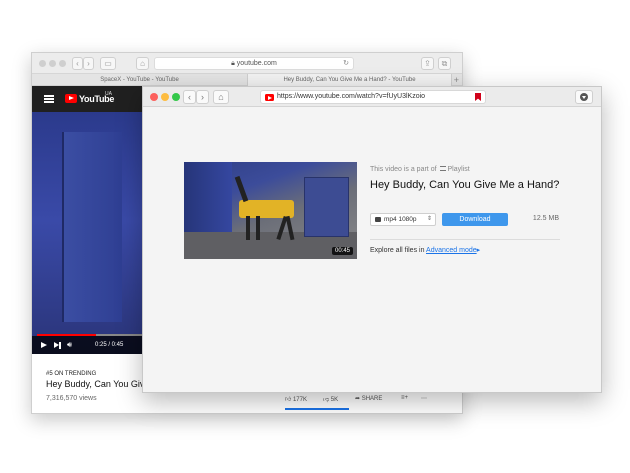 The height and width of the screenshot is (473, 630). What do you see at coordinates (327, 400) in the screenshot?
I see `thumbs-down-icon: 👎︎` at bounding box center [327, 400].